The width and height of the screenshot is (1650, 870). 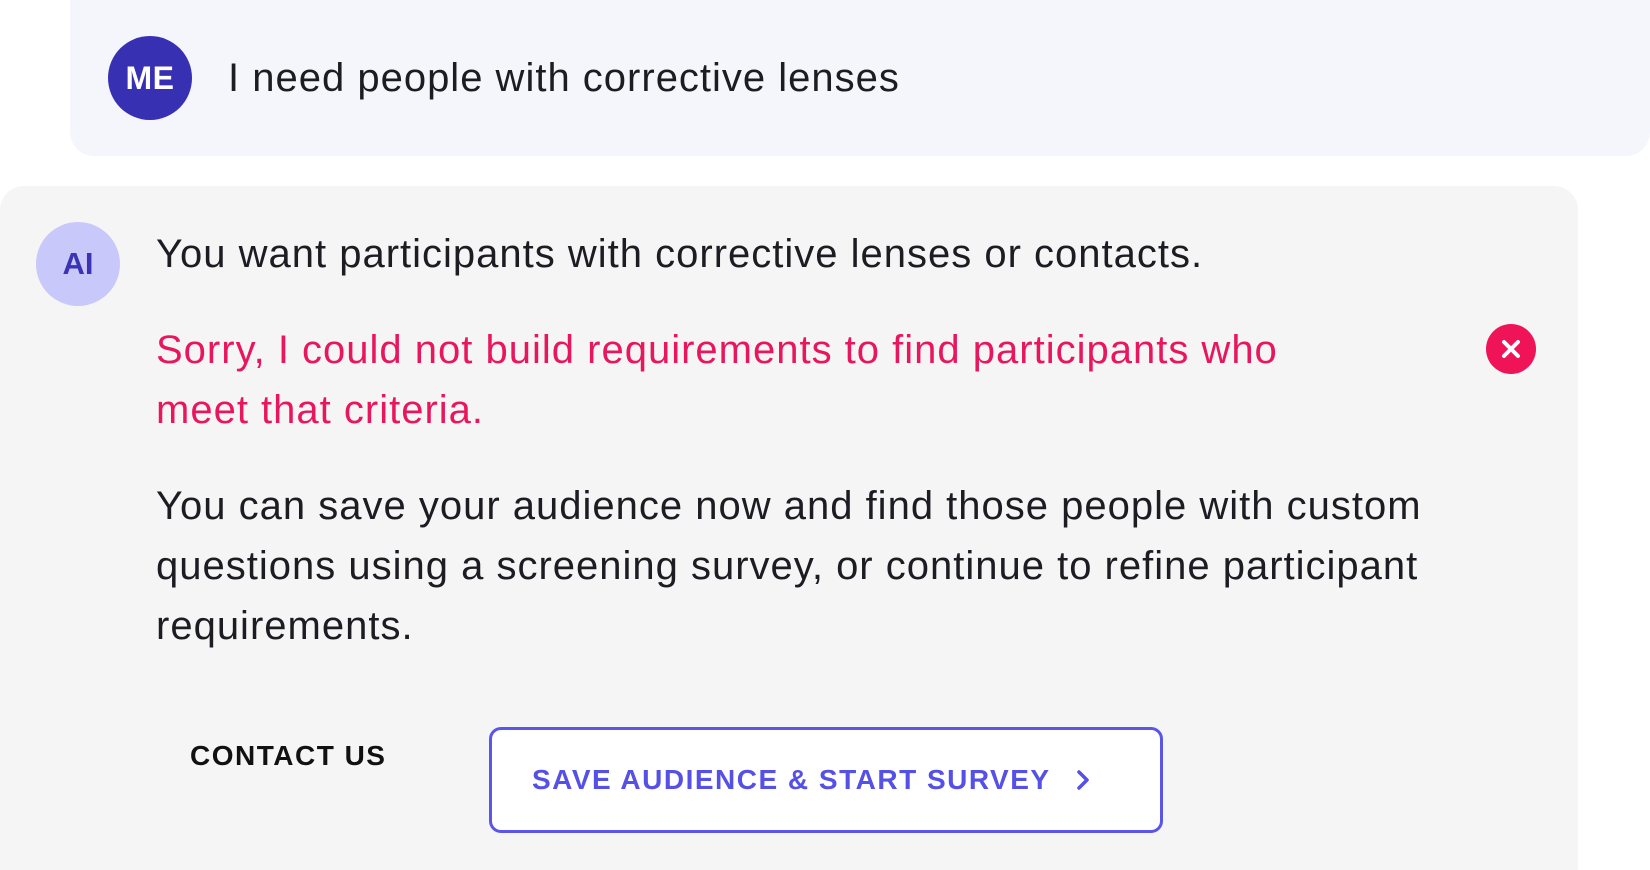 What do you see at coordinates (1083, 780) in the screenshot?
I see `chevron-right-icon` at bounding box center [1083, 780].